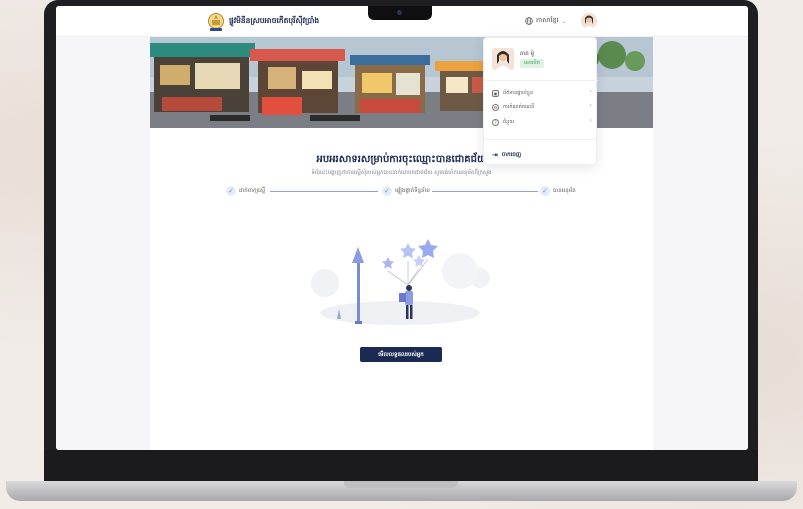 The height and width of the screenshot is (509, 803). I want to click on brand-name: ផ្លូវមិនីនស្របអាចកើតបុរីស៊ីវប្រាំង, so click(274, 20).